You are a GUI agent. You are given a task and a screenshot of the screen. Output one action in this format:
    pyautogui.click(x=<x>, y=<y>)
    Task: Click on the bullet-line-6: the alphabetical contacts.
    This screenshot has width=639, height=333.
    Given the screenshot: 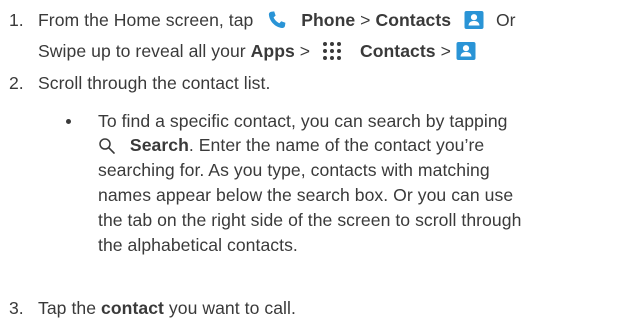 What is the action you would take?
    pyautogui.click(x=198, y=245)
    